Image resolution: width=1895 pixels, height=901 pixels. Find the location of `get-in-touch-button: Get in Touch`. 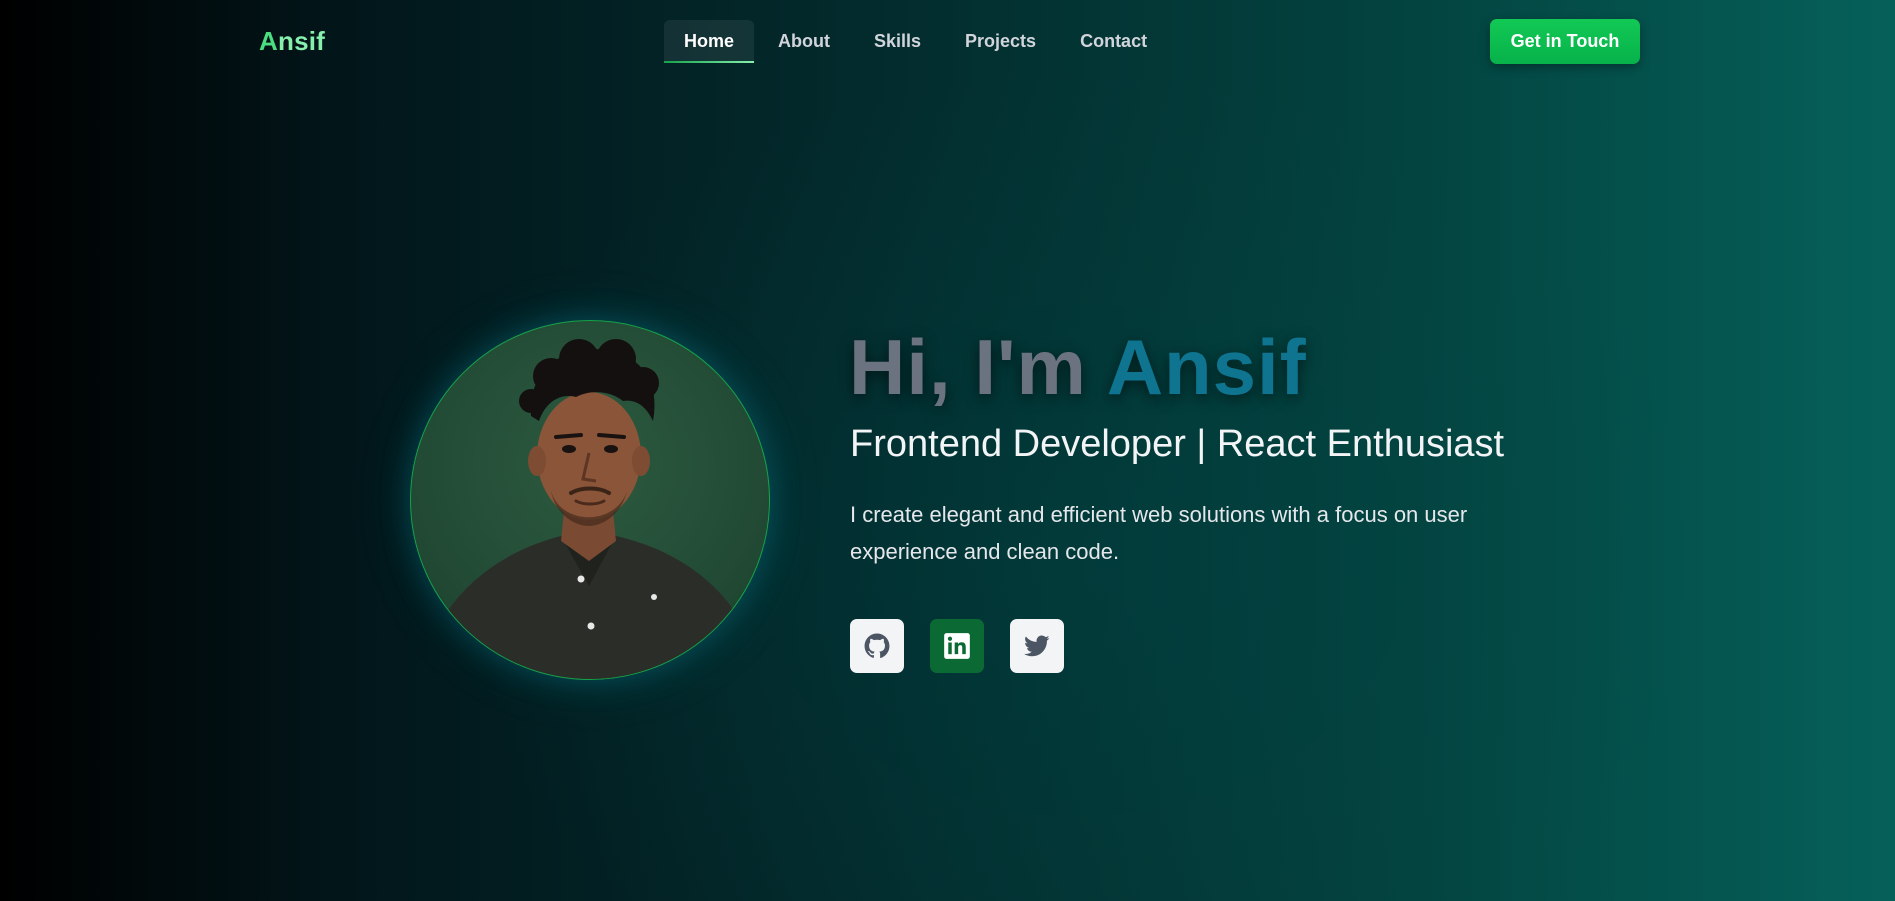

get-in-touch-button: Get in Touch is located at coordinates (1565, 41).